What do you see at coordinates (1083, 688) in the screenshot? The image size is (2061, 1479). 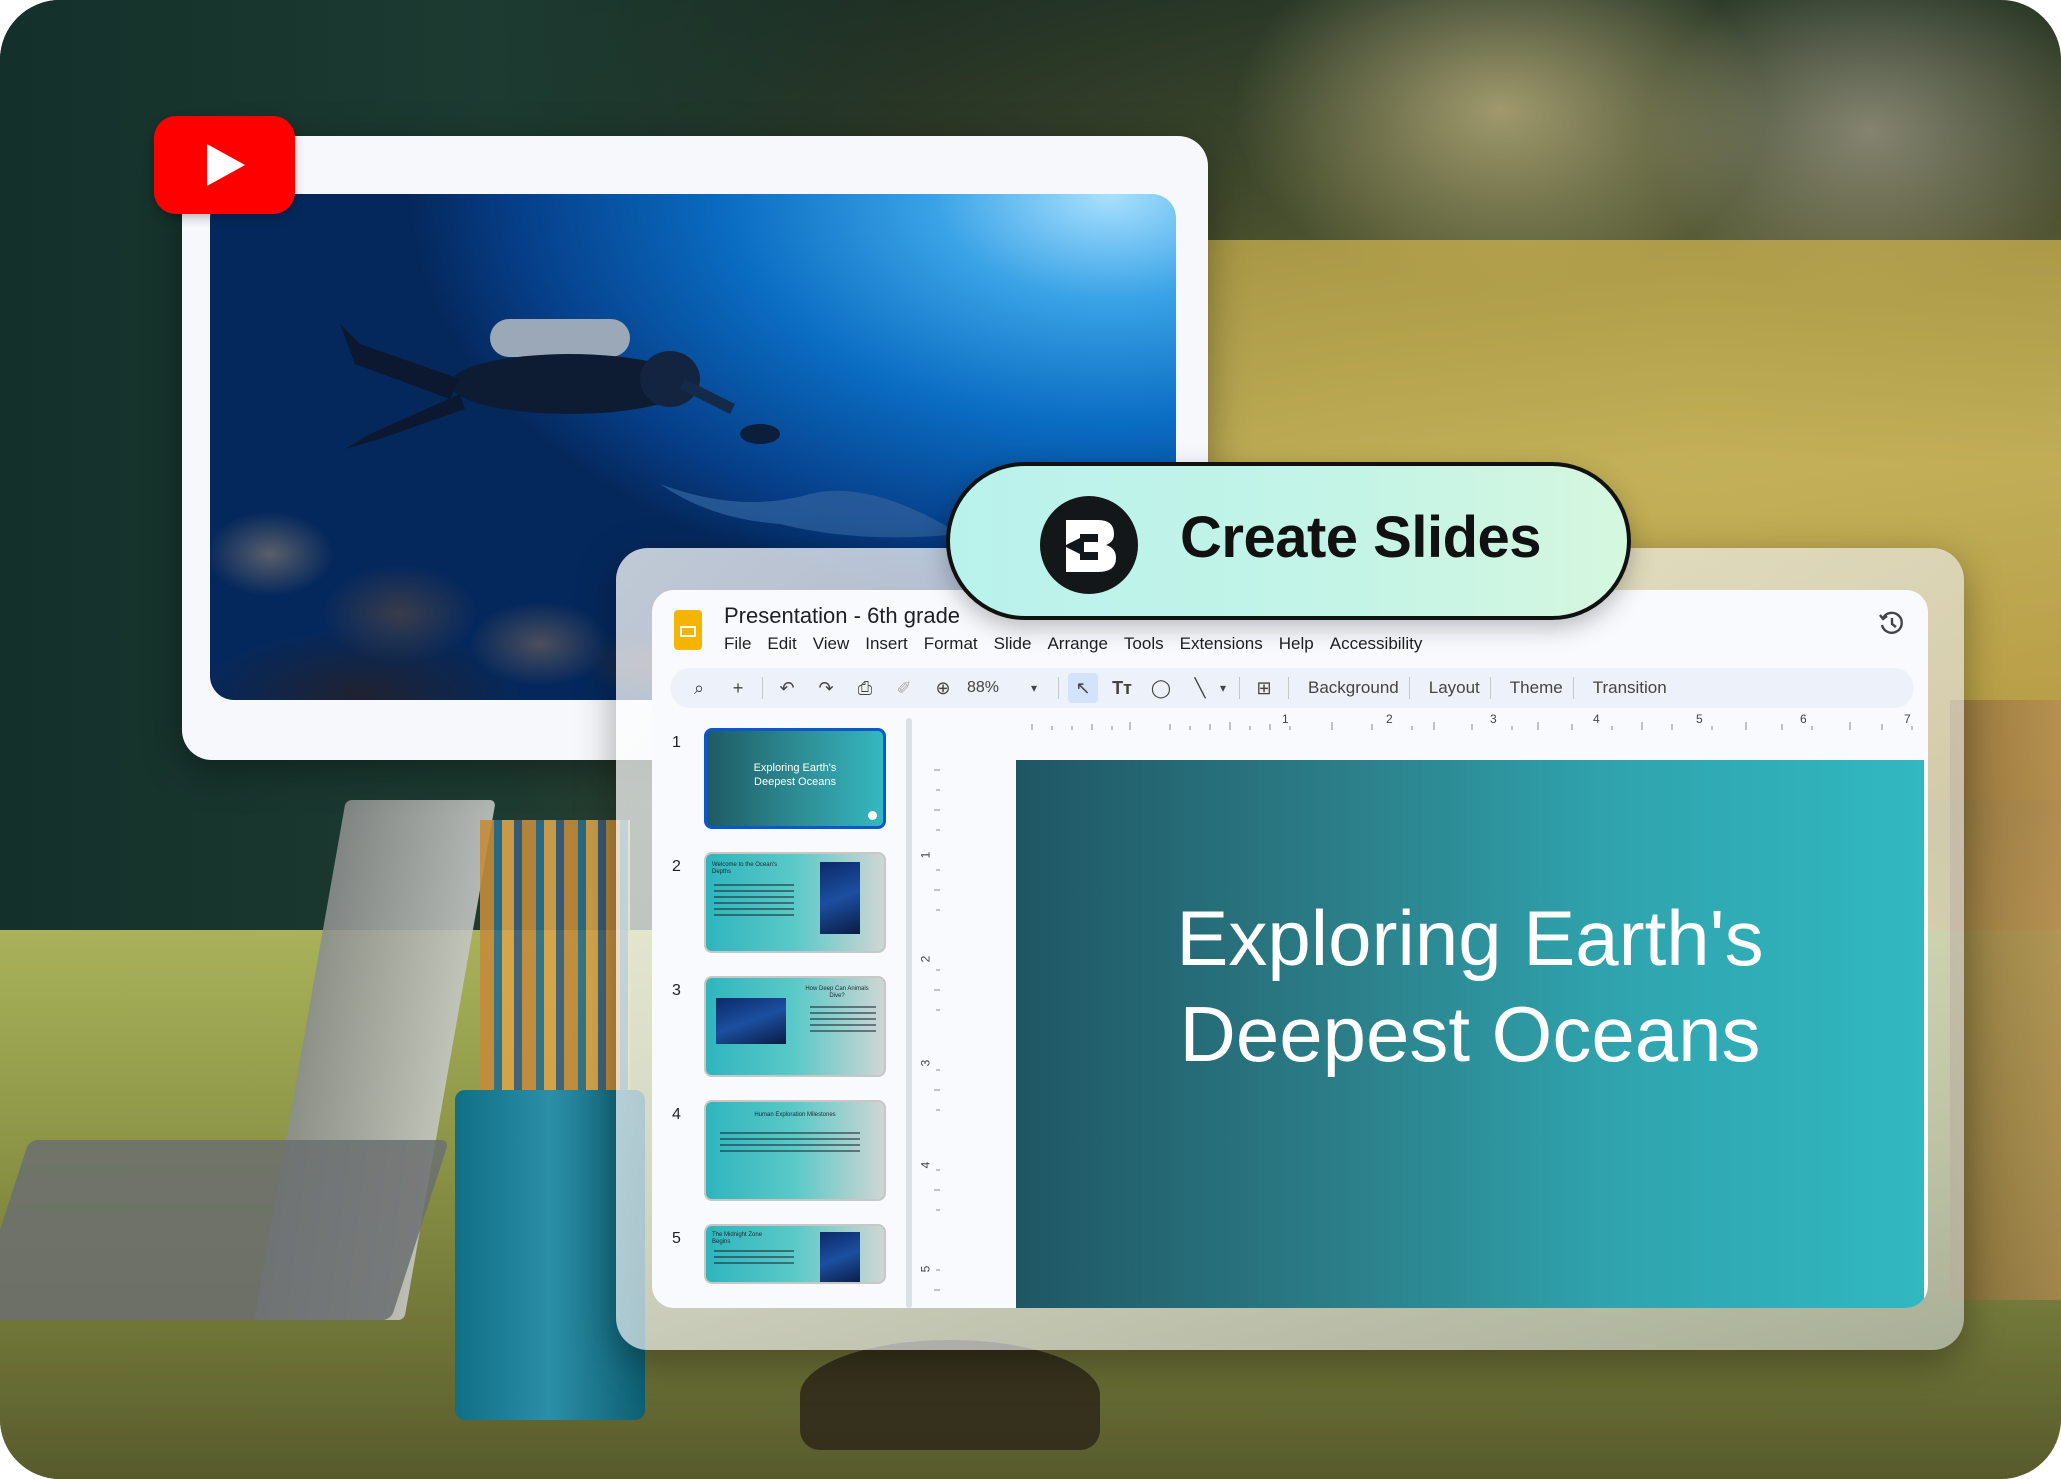 I see `select-cursor-icon: ↖` at bounding box center [1083, 688].